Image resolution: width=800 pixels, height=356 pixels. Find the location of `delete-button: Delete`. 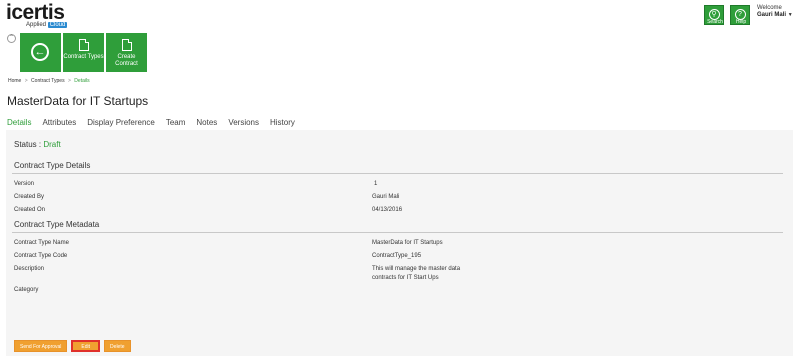

delete-button: Delete is located at coordinates (117, 346).